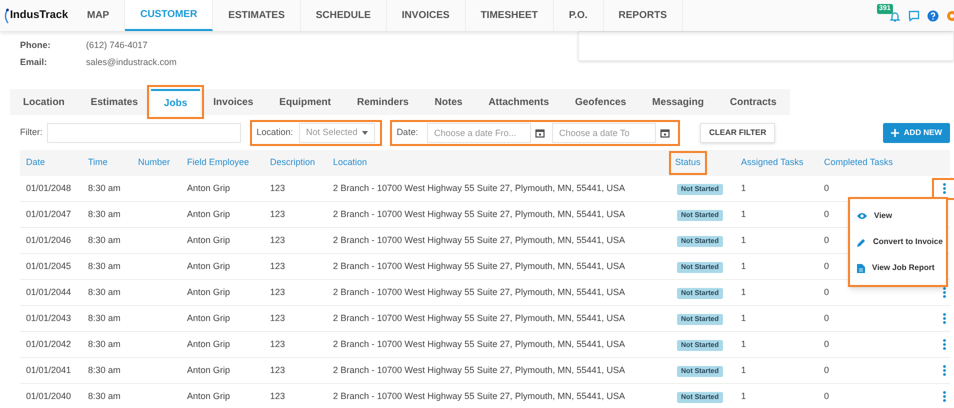 The height and width of the screenshot is (408, 954). Describe the element at coordinates (407, 133) in the screenshot. I see `date-label: Date:` at that location.